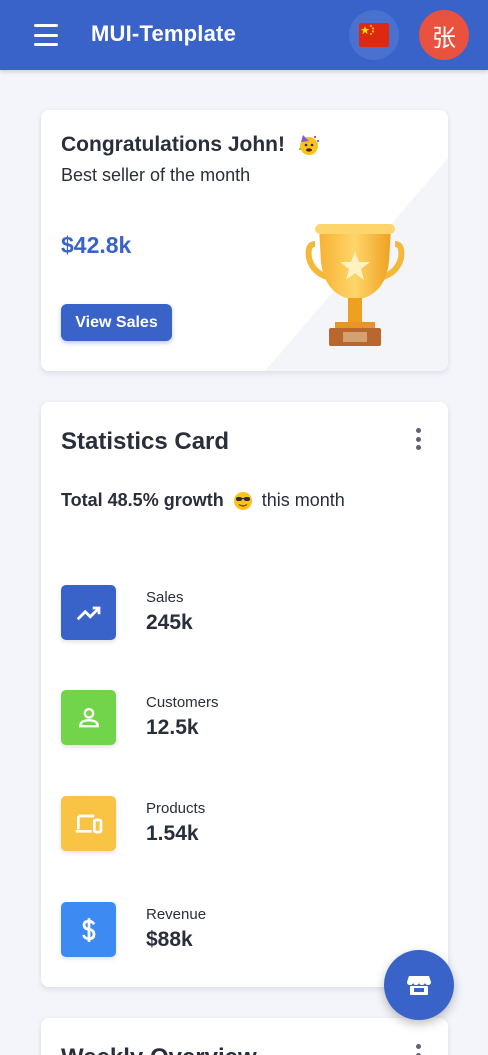 This screenshot has width=488, height=1055. I want to click on congratulations-title: Congratulations John!, so click(191, 145).